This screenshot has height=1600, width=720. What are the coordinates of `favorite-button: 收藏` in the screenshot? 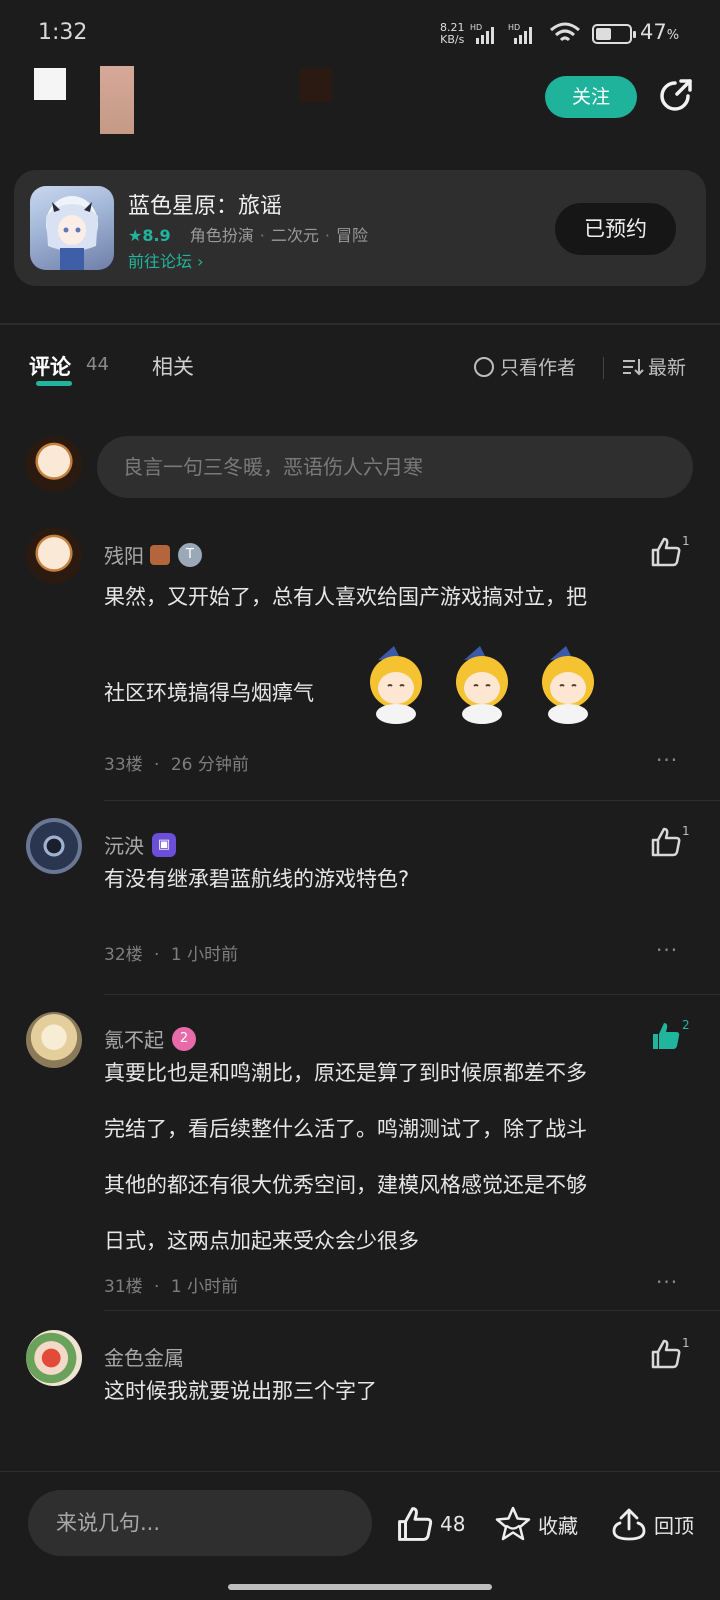 It's located at (536, 1524).